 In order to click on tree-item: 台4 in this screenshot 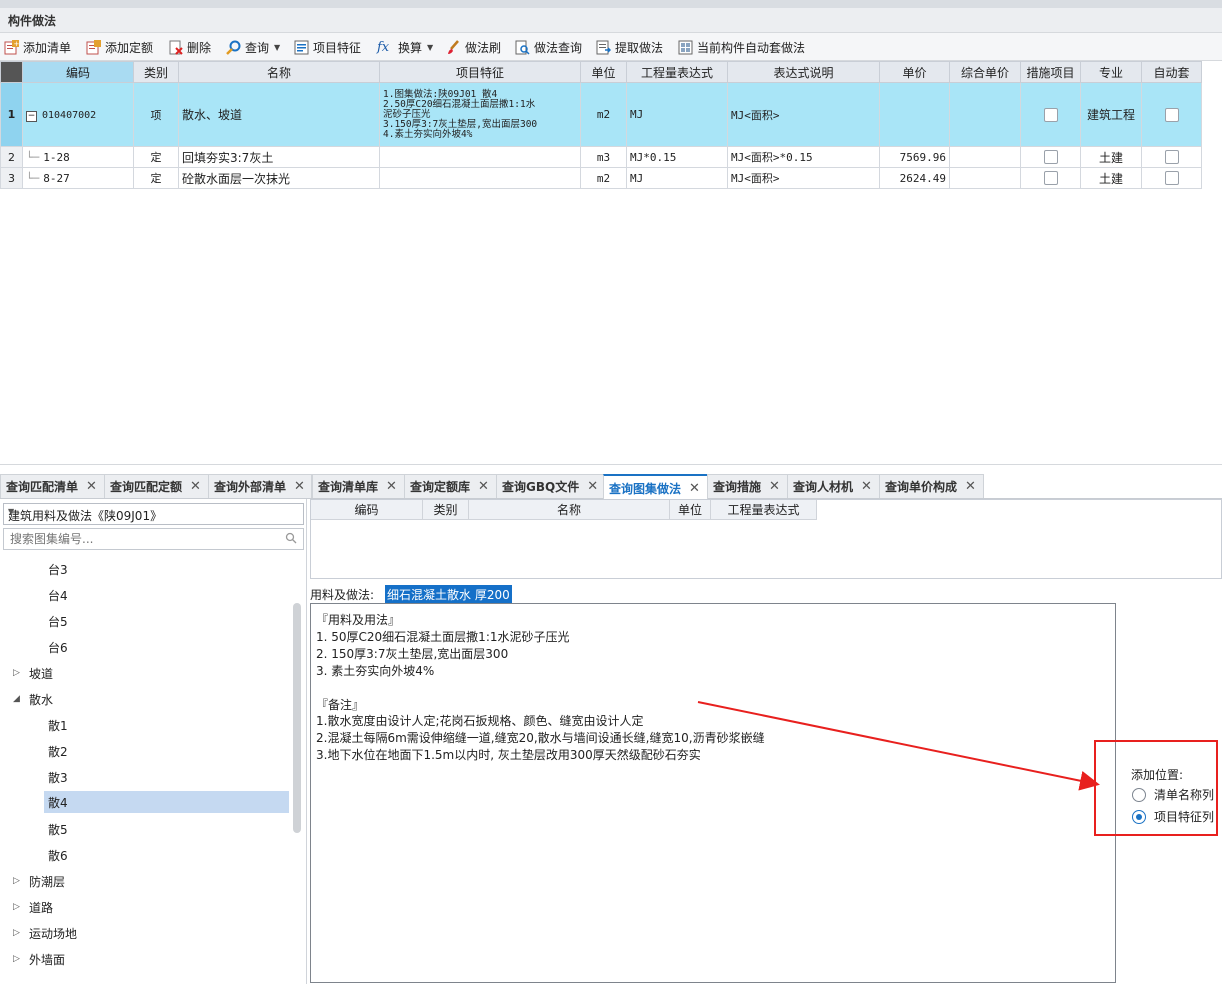, I will do `click(58, 595)`.